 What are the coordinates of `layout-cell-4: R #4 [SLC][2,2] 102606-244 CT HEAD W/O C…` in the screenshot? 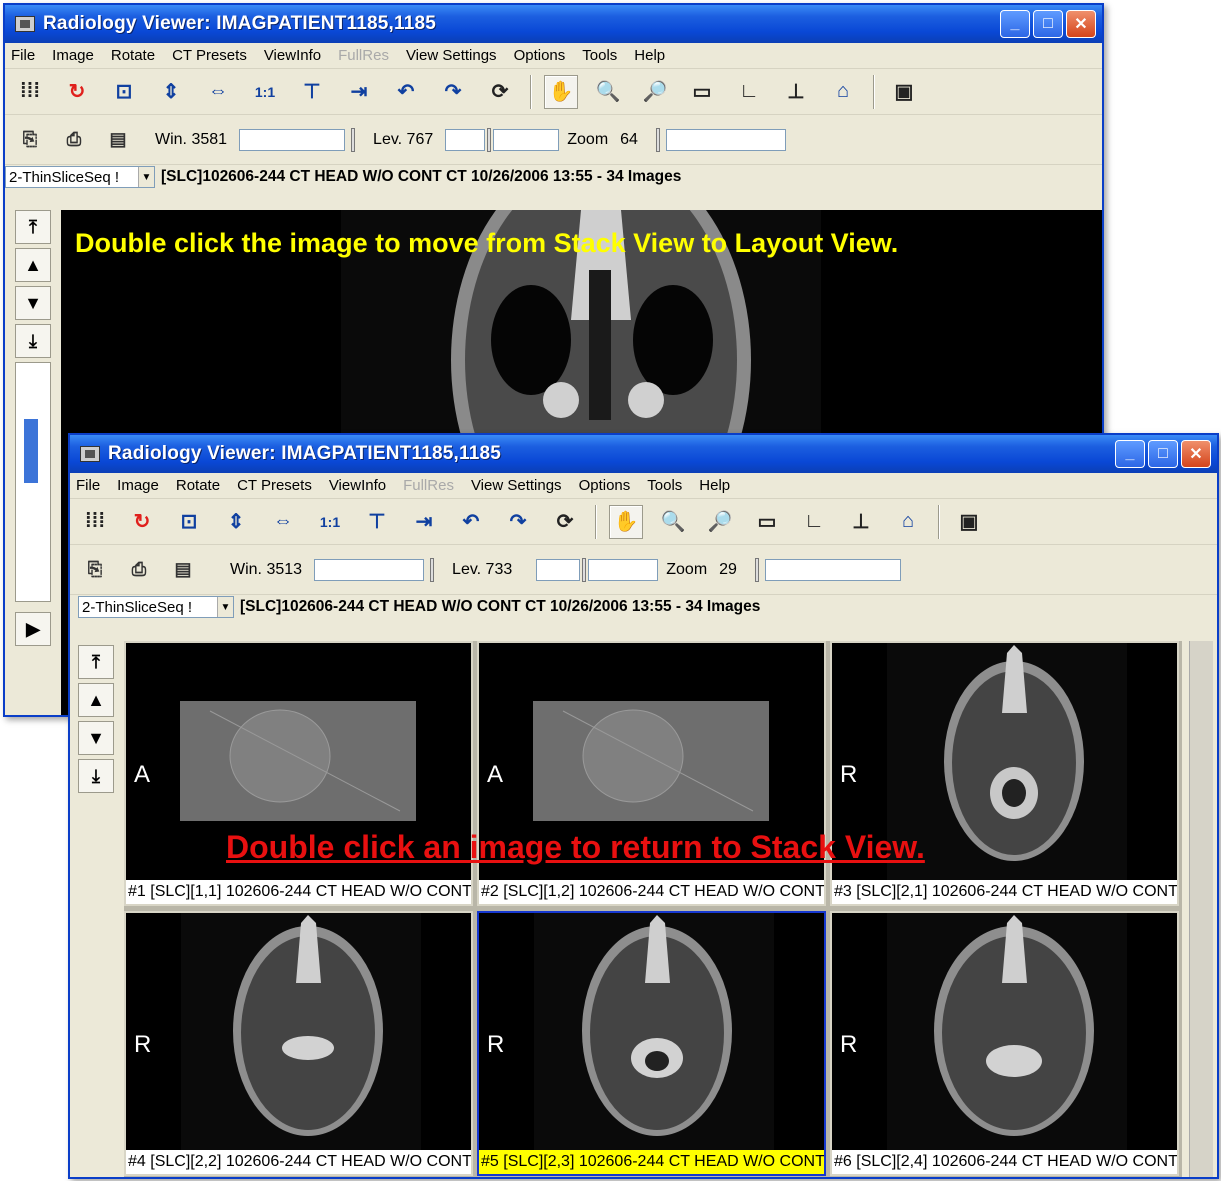 It's located at (298, 1043).